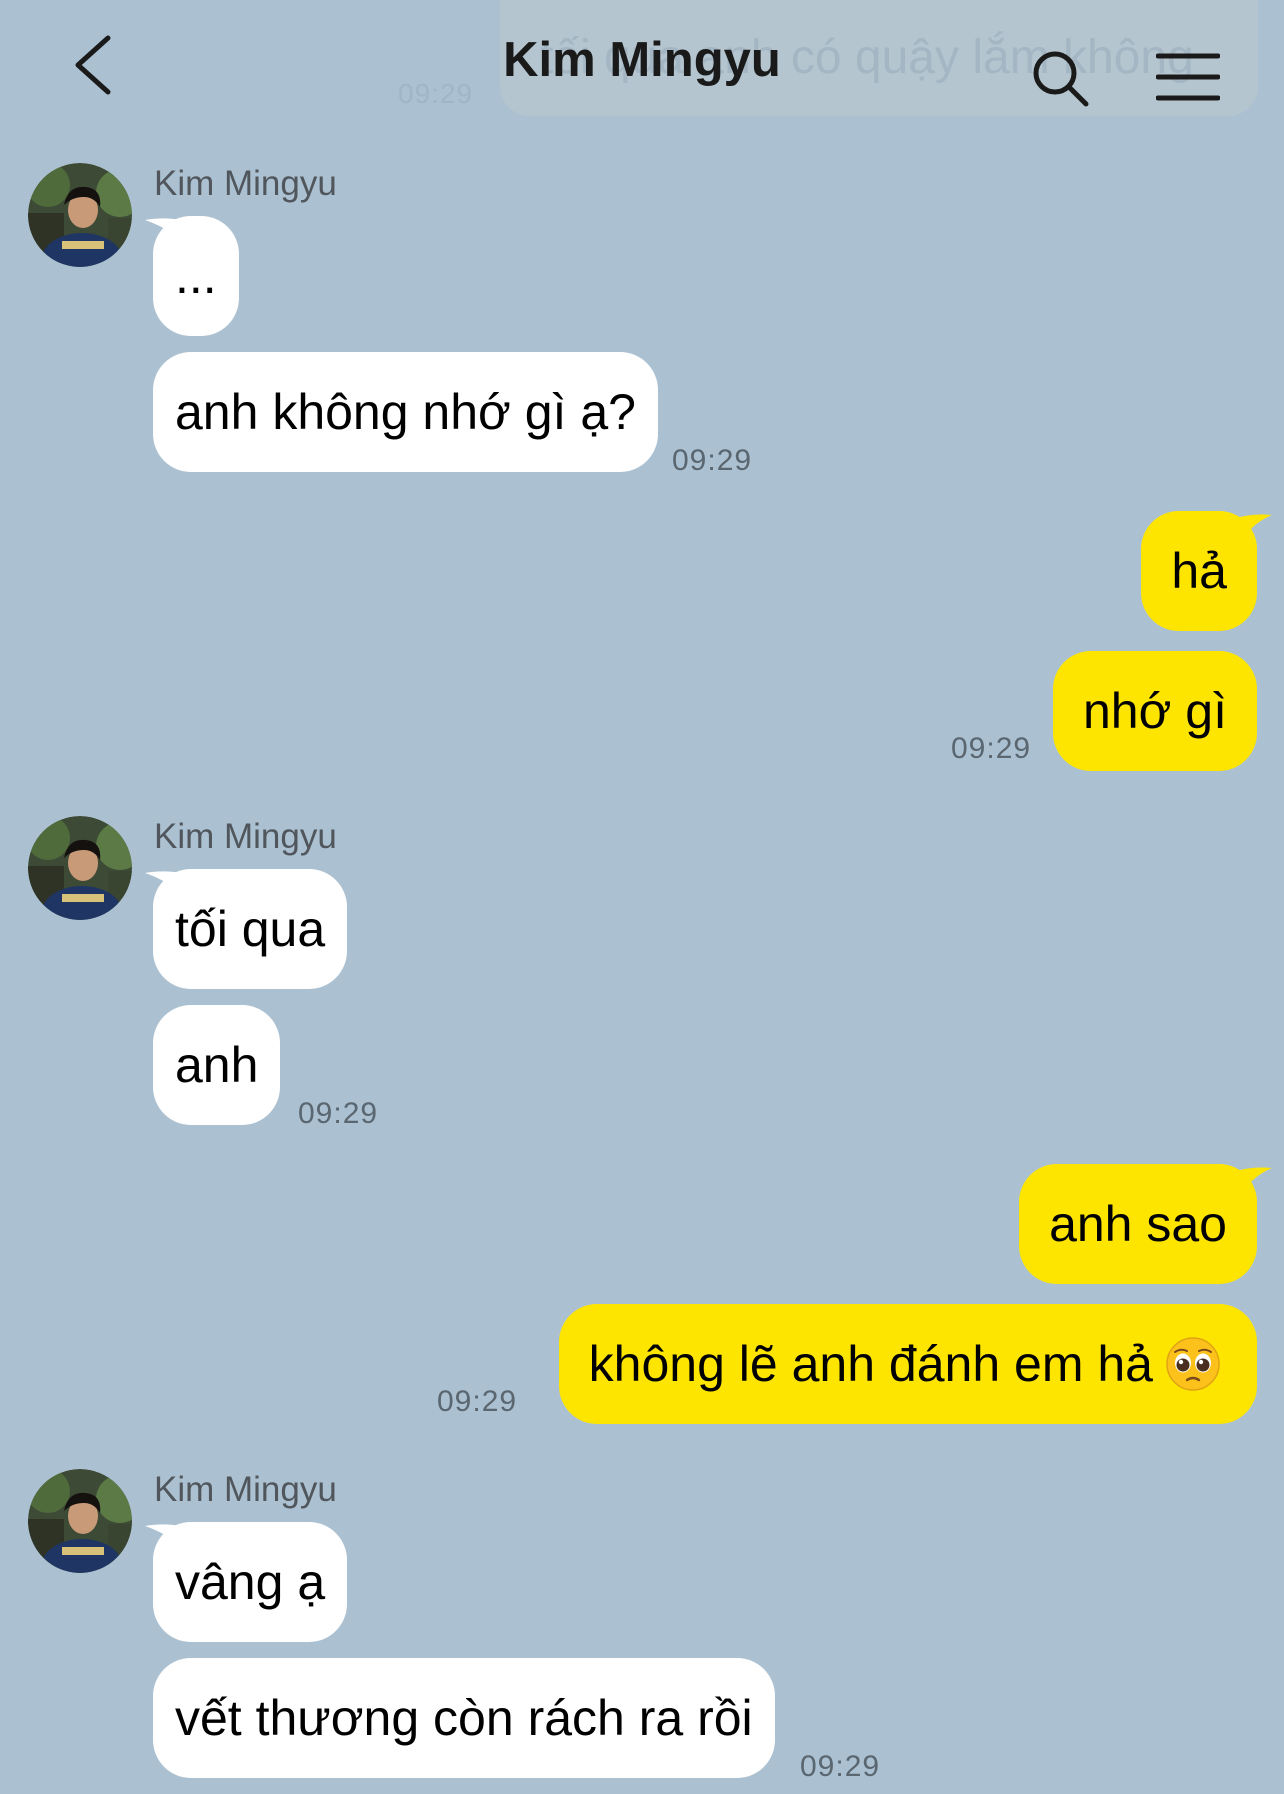  I want to click on pleading-face-emoji, so click(1193, 1364).